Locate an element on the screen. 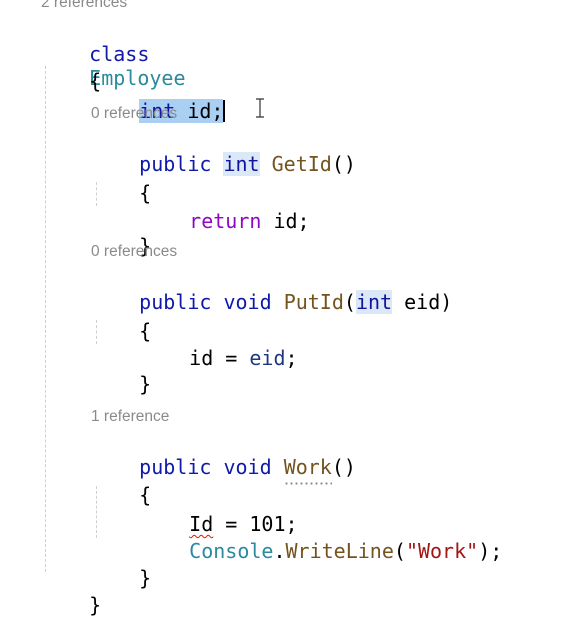 The height and width of the screenshot is (641, 583). codelens-class-references: 2 references is located at coordinates (84, 6).